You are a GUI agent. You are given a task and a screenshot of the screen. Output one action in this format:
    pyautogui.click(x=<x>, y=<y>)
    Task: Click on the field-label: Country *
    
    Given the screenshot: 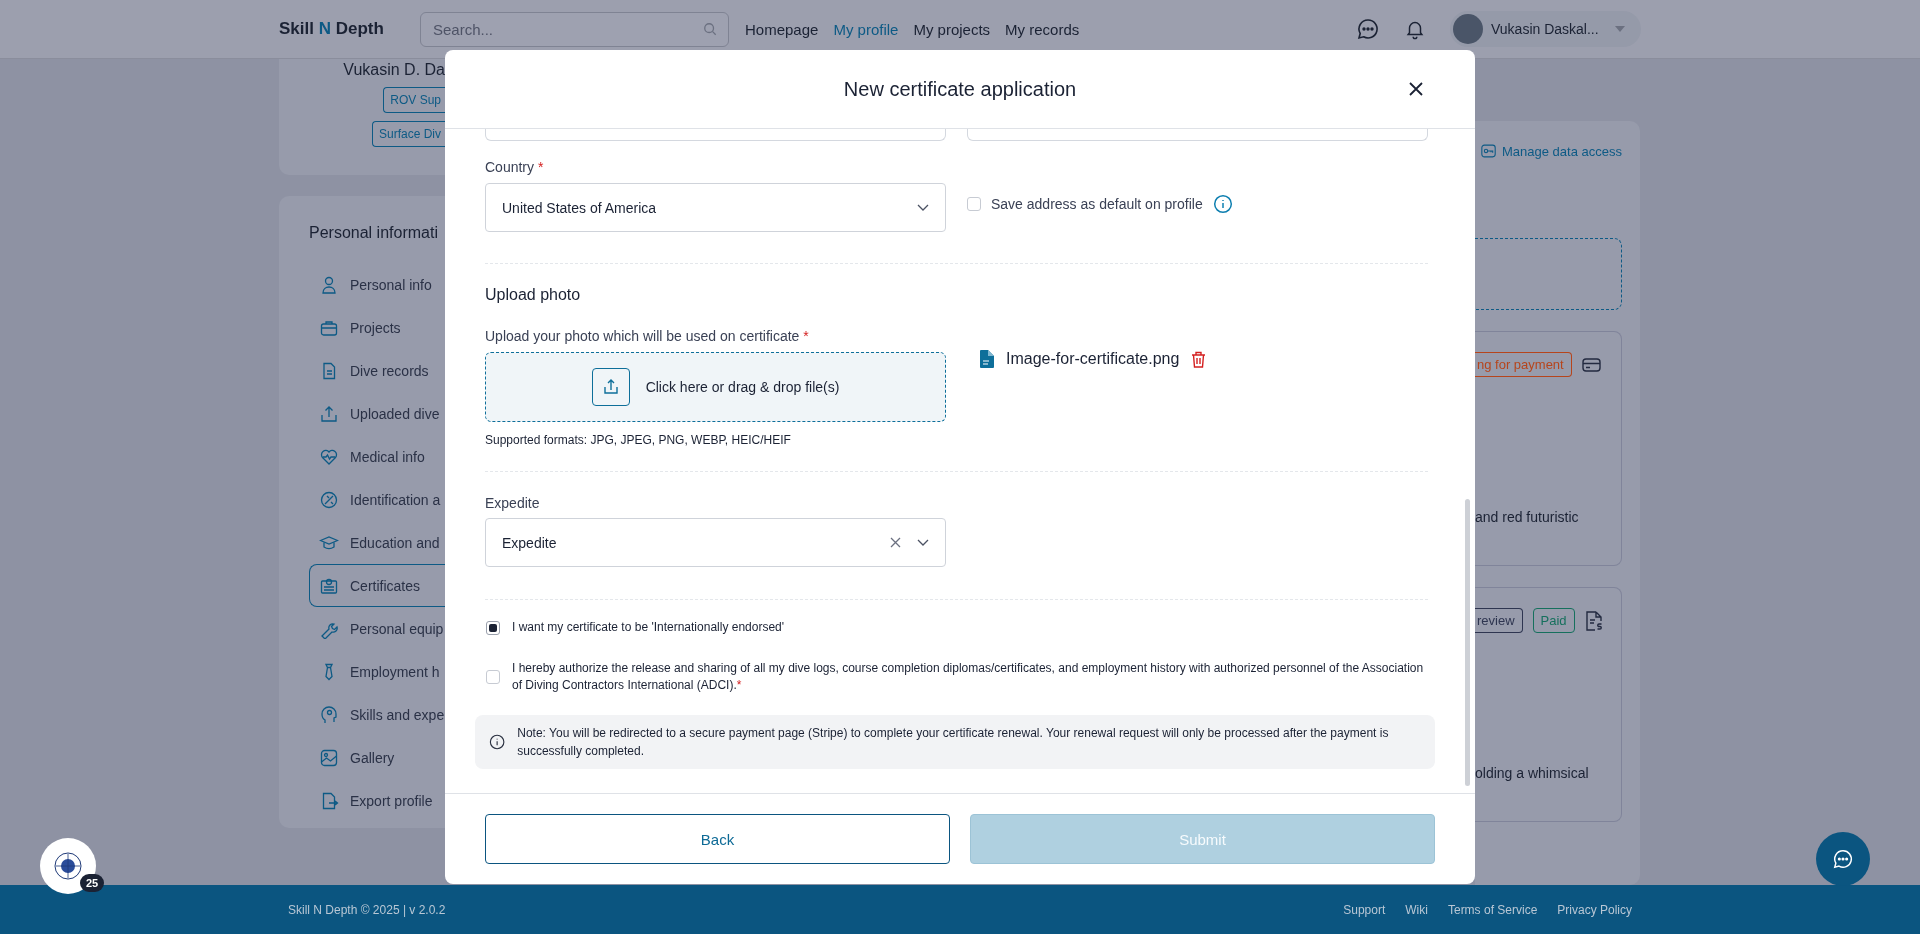 What is the action you would take?
    pyautogui.click(x=515, y=167)
    